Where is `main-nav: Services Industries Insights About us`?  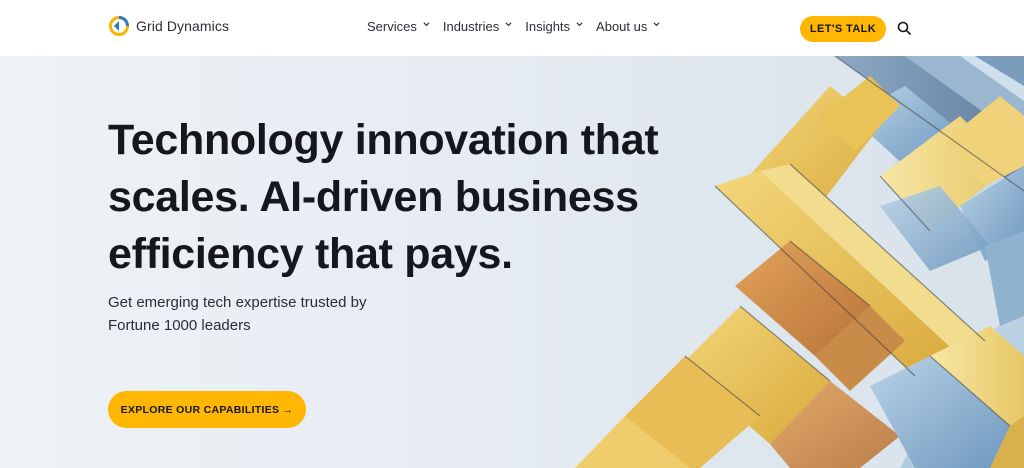
main-nav: Services Industries Insights About us is located at coordinates (520, 26).